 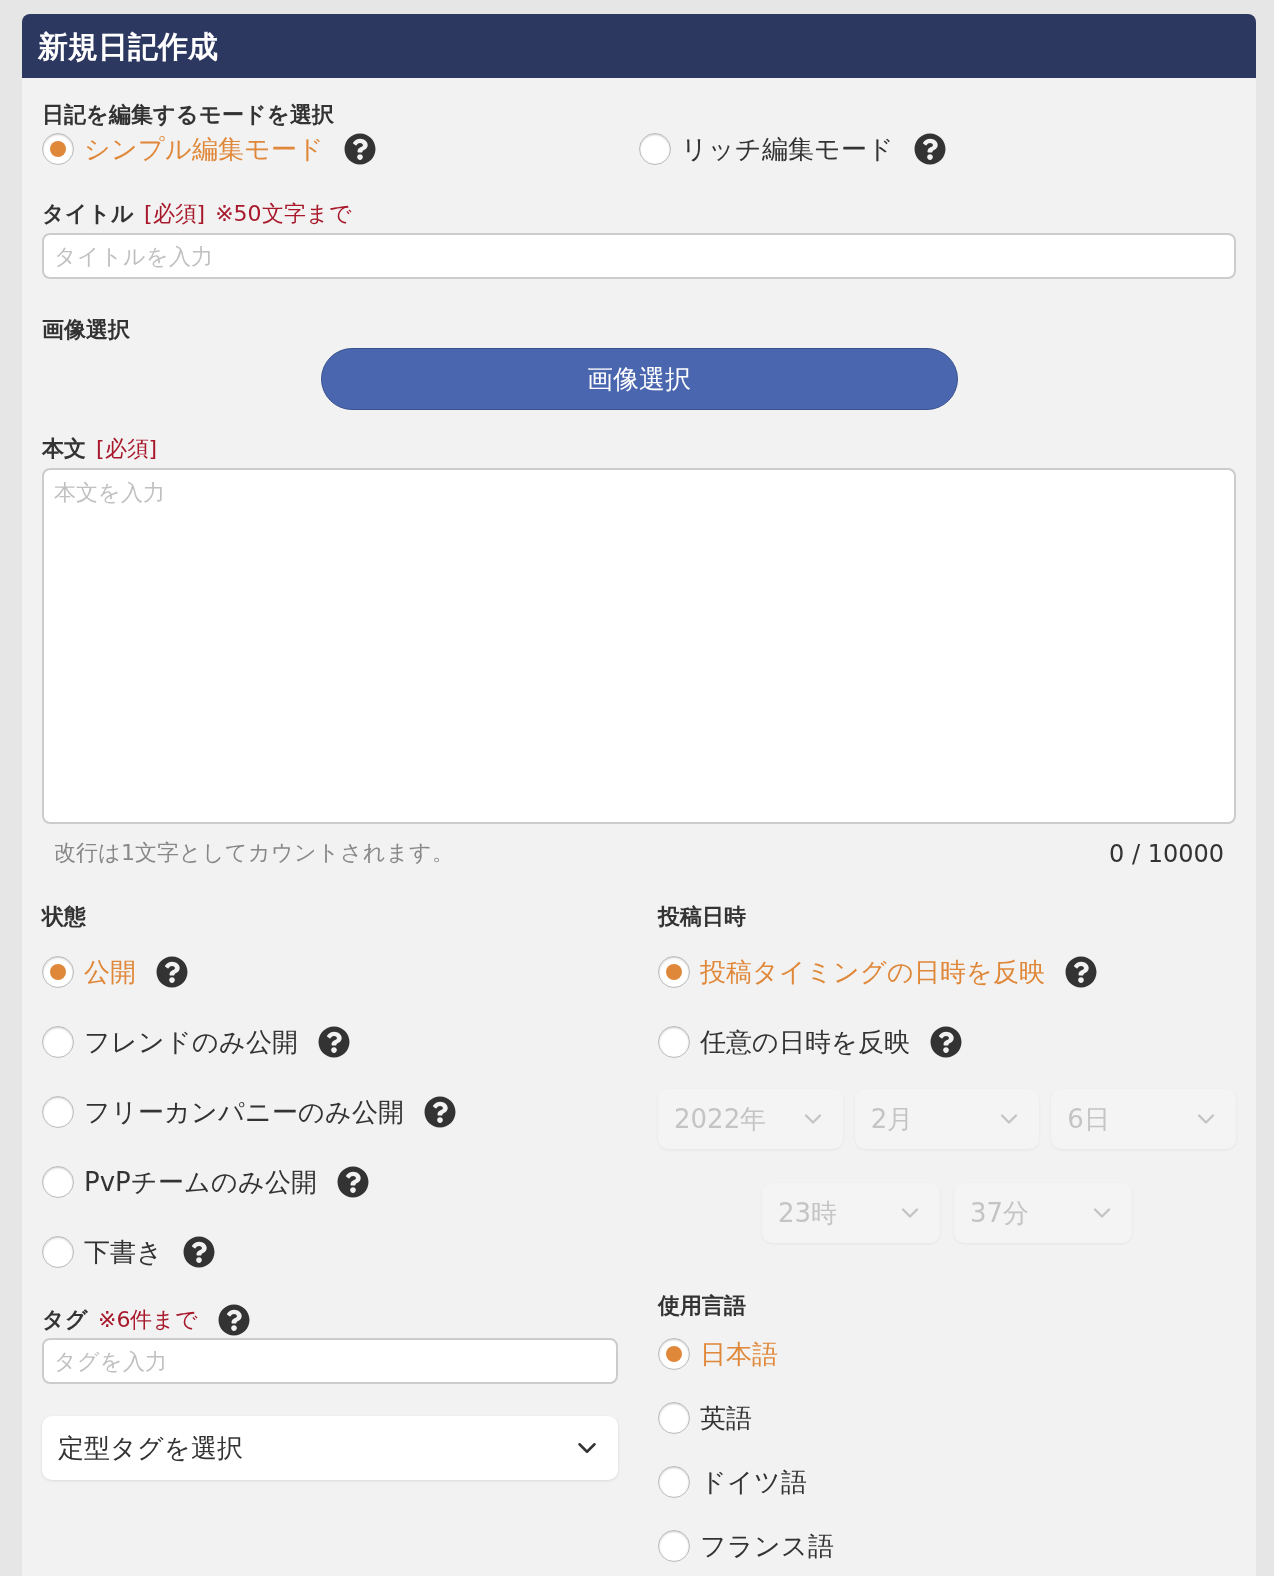 What do you see at coordinates (639, 256) in the screenshot?
I see `title-input-field: タイトルを入力` at bounding box center [639, 256].